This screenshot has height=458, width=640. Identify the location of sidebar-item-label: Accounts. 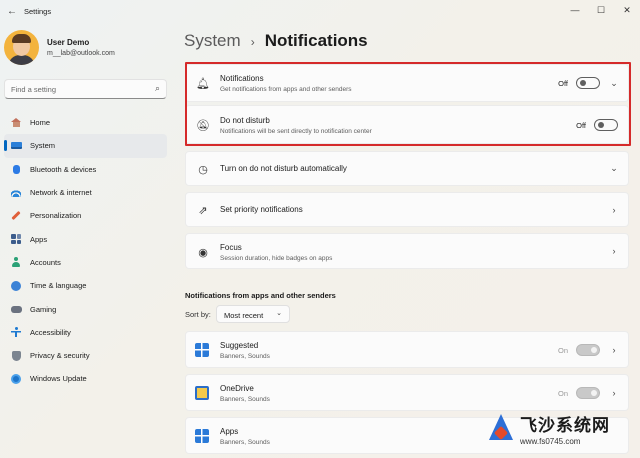
(45, 262).